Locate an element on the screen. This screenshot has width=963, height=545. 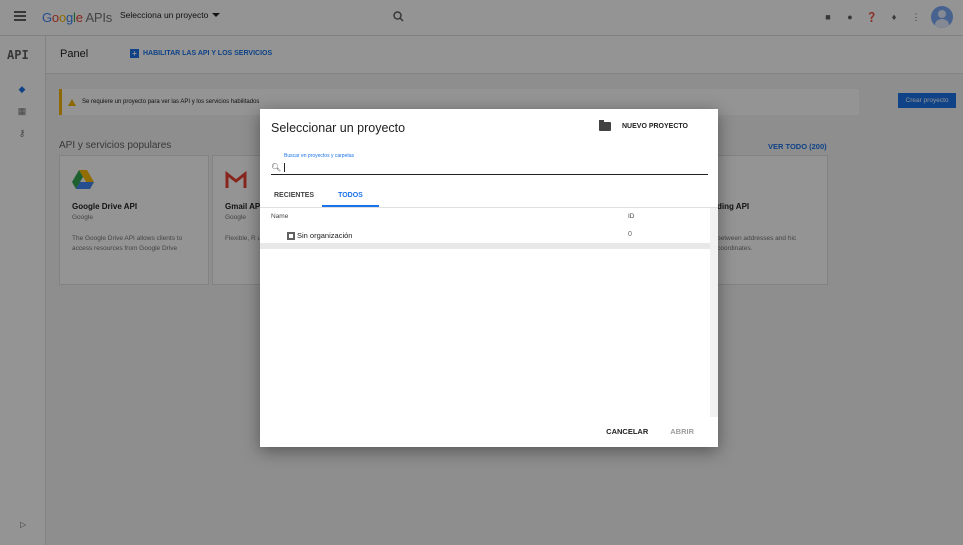
new-project-label: NUEVO PROYECTO is located at coordinates (655, 126).